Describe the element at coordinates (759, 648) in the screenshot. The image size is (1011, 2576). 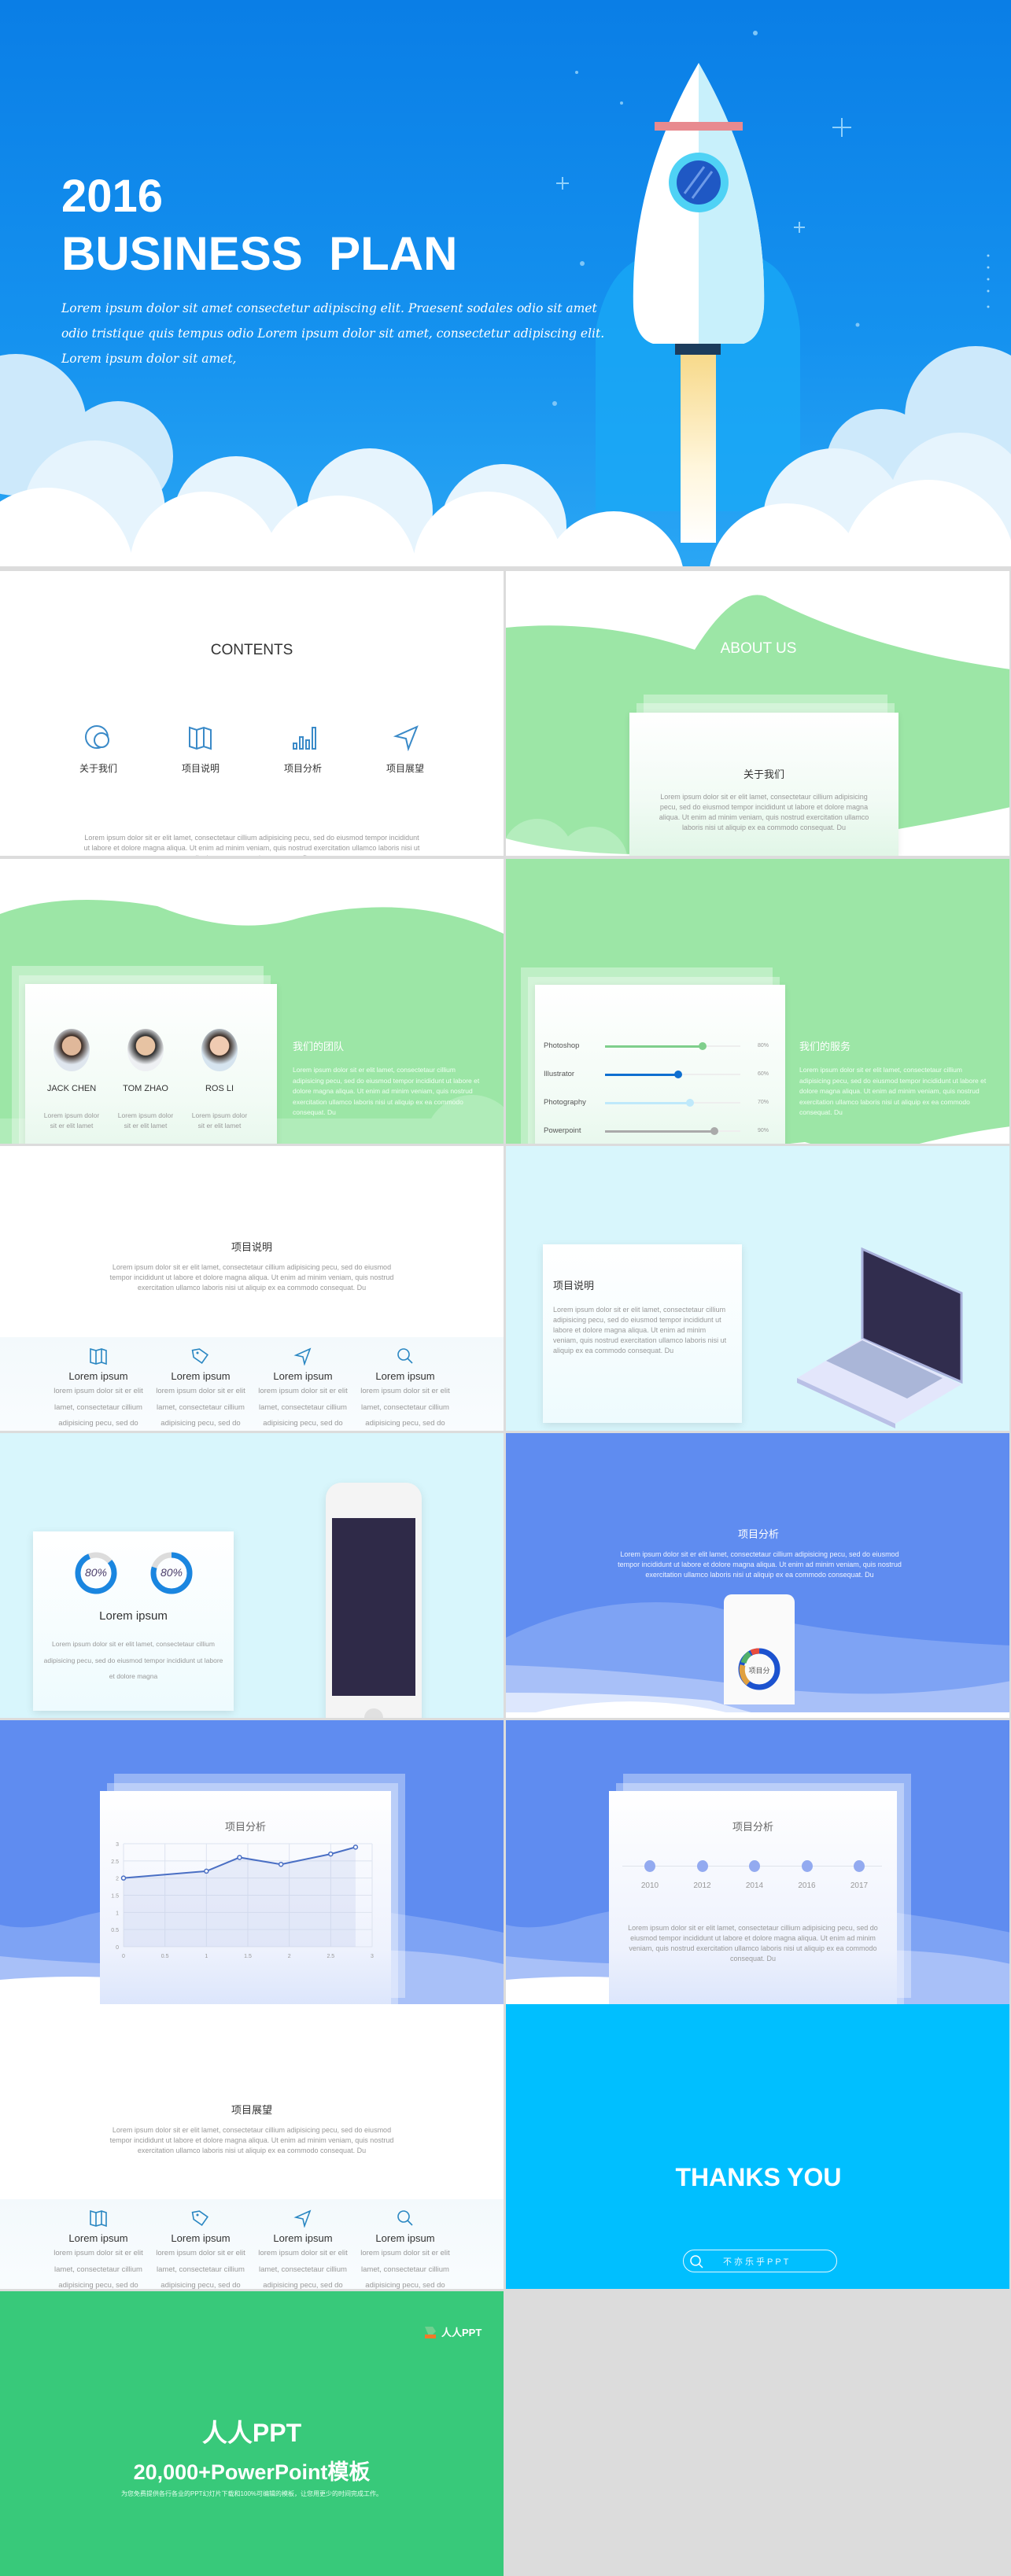
I see `about-title: ABOUT US` at that location.